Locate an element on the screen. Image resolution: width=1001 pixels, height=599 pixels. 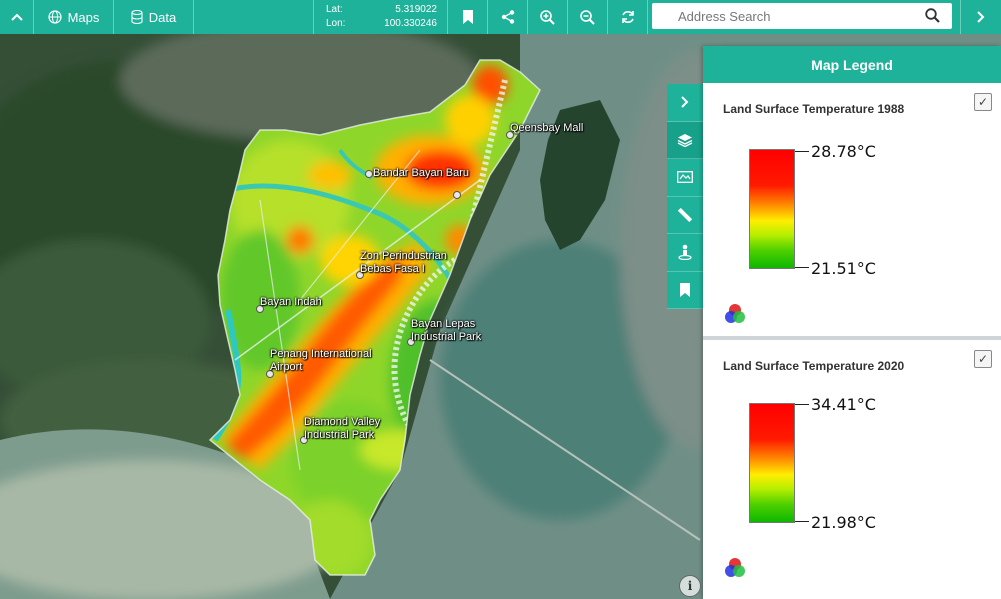
measure-button is located at coordinates (685, 215).